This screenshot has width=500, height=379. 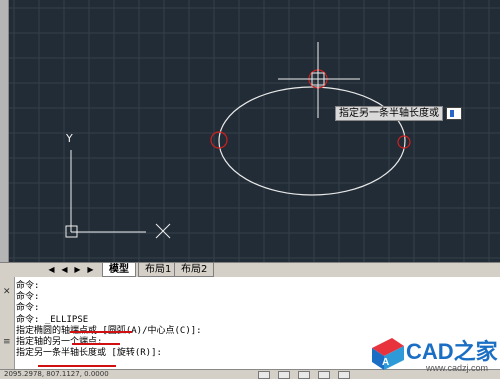 I want to click on site-watermark: A CAD之家 www.cadzj.com, so click(x=433, y=355).